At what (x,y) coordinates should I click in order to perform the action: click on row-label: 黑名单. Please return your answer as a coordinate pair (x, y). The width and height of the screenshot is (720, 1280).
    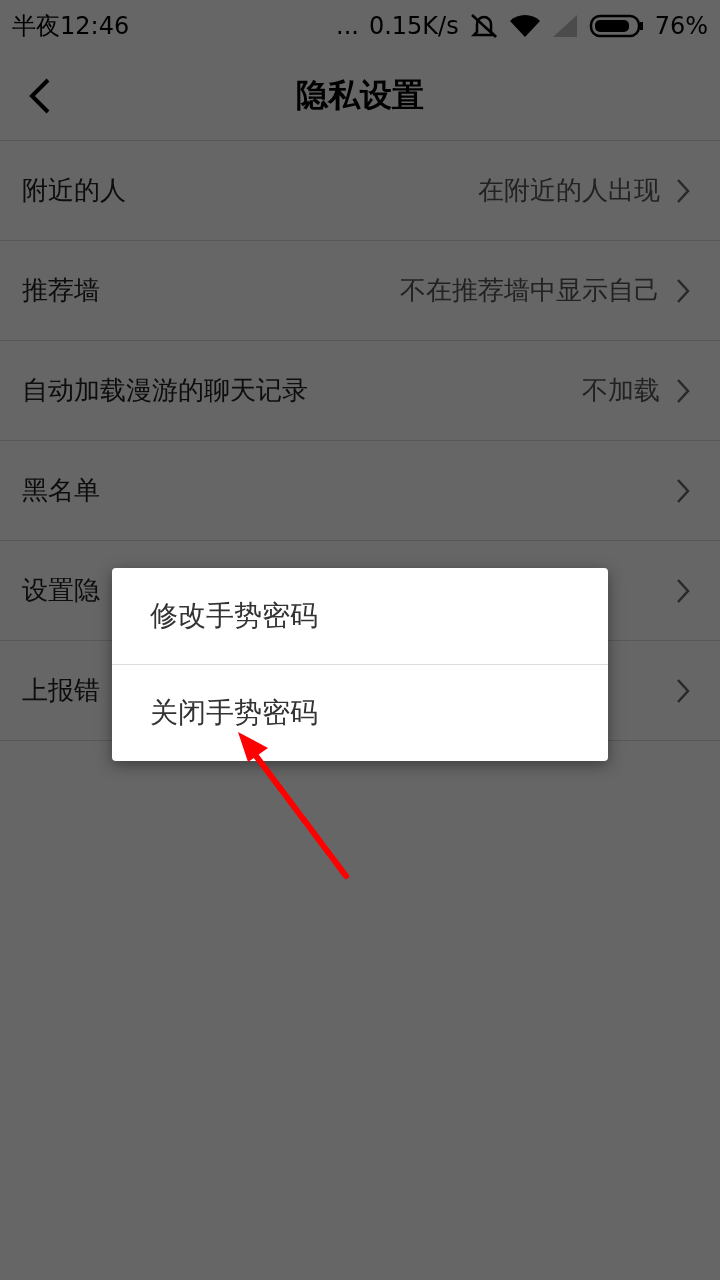
    Looking at the image, I should click on (61, 490).